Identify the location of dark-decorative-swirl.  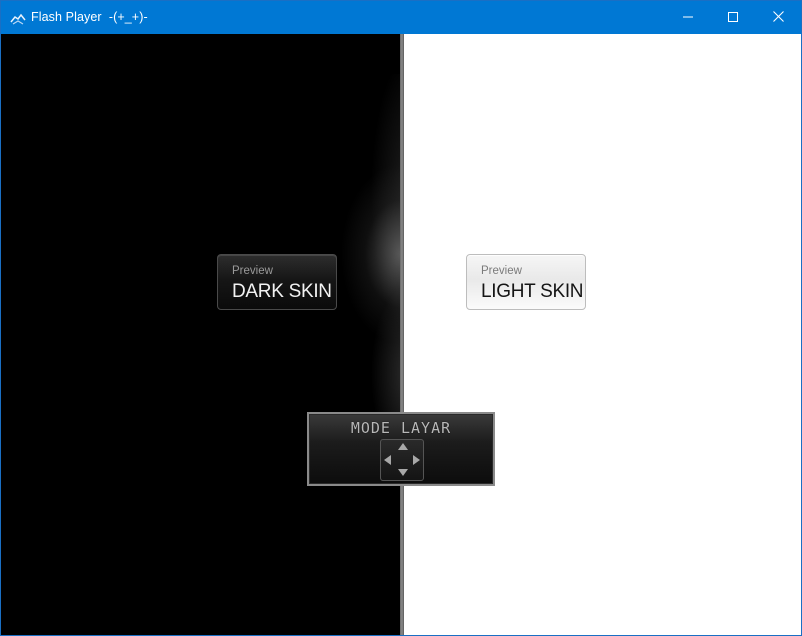
(370, 254).